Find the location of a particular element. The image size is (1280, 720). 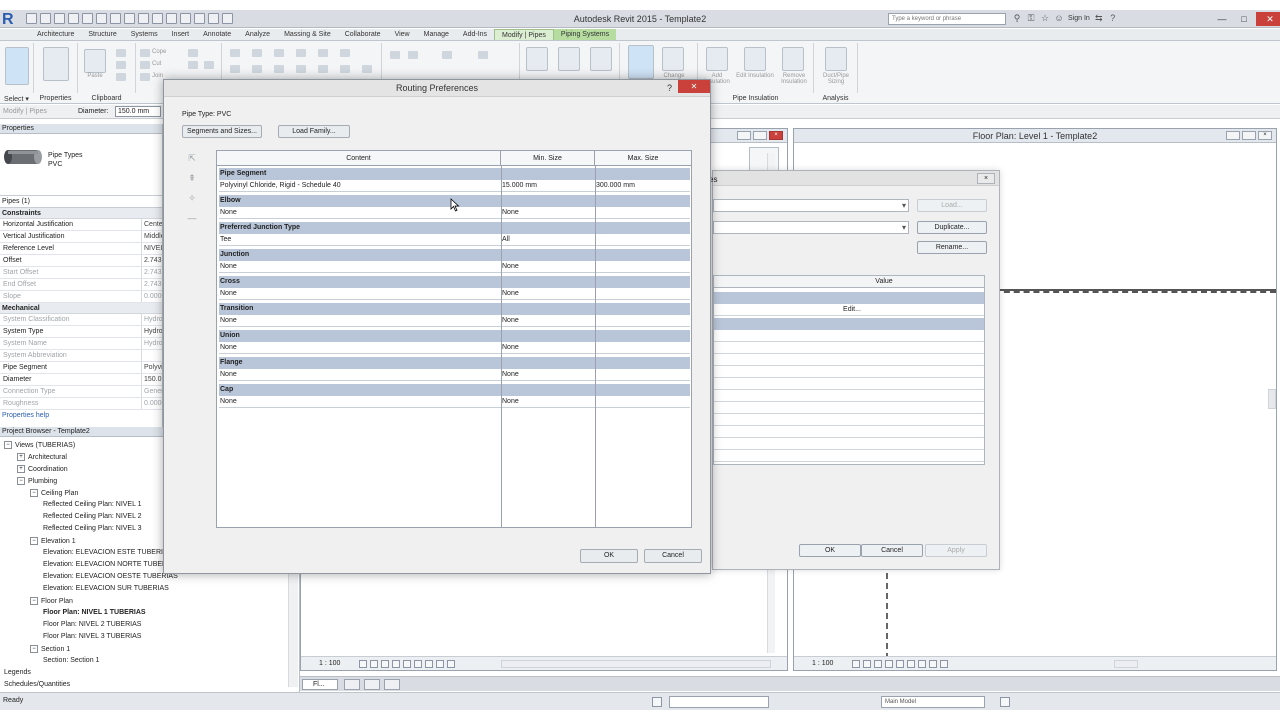

browser-item: Reflected Ceiling Plan: NIVEL 1 is located at coordinates (92, 504).